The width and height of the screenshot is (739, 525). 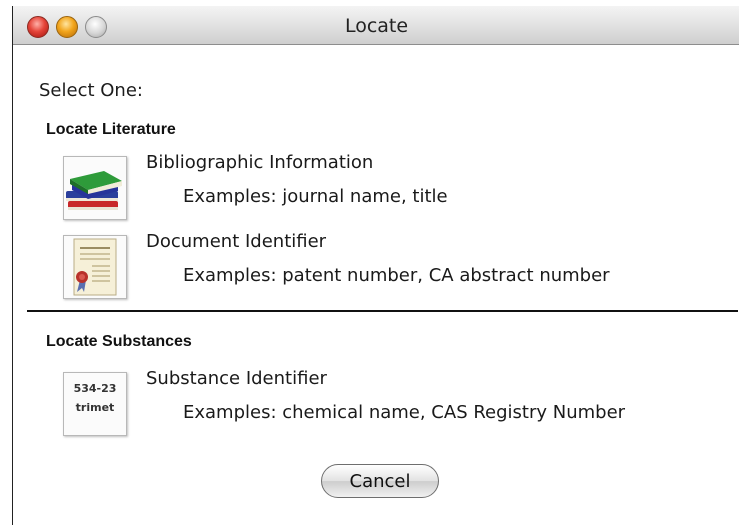 What do you see at coordinates (111, 129) in the screenshot?
I see `section-title-literature: Locate Literature` at bounding box center [111, 129].